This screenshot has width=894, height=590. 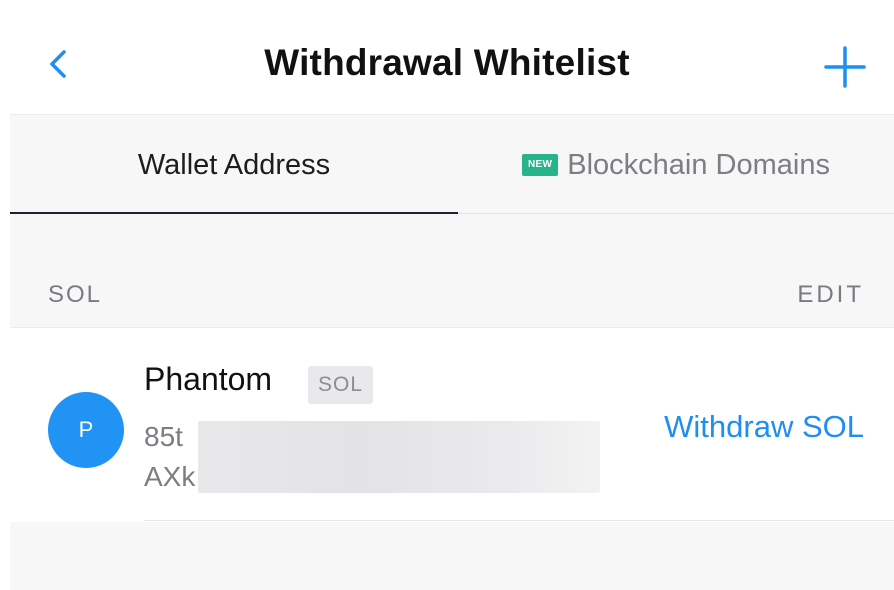 I want to click on tab-wallet-address: Wallet Address, so click(x=234, y=165).